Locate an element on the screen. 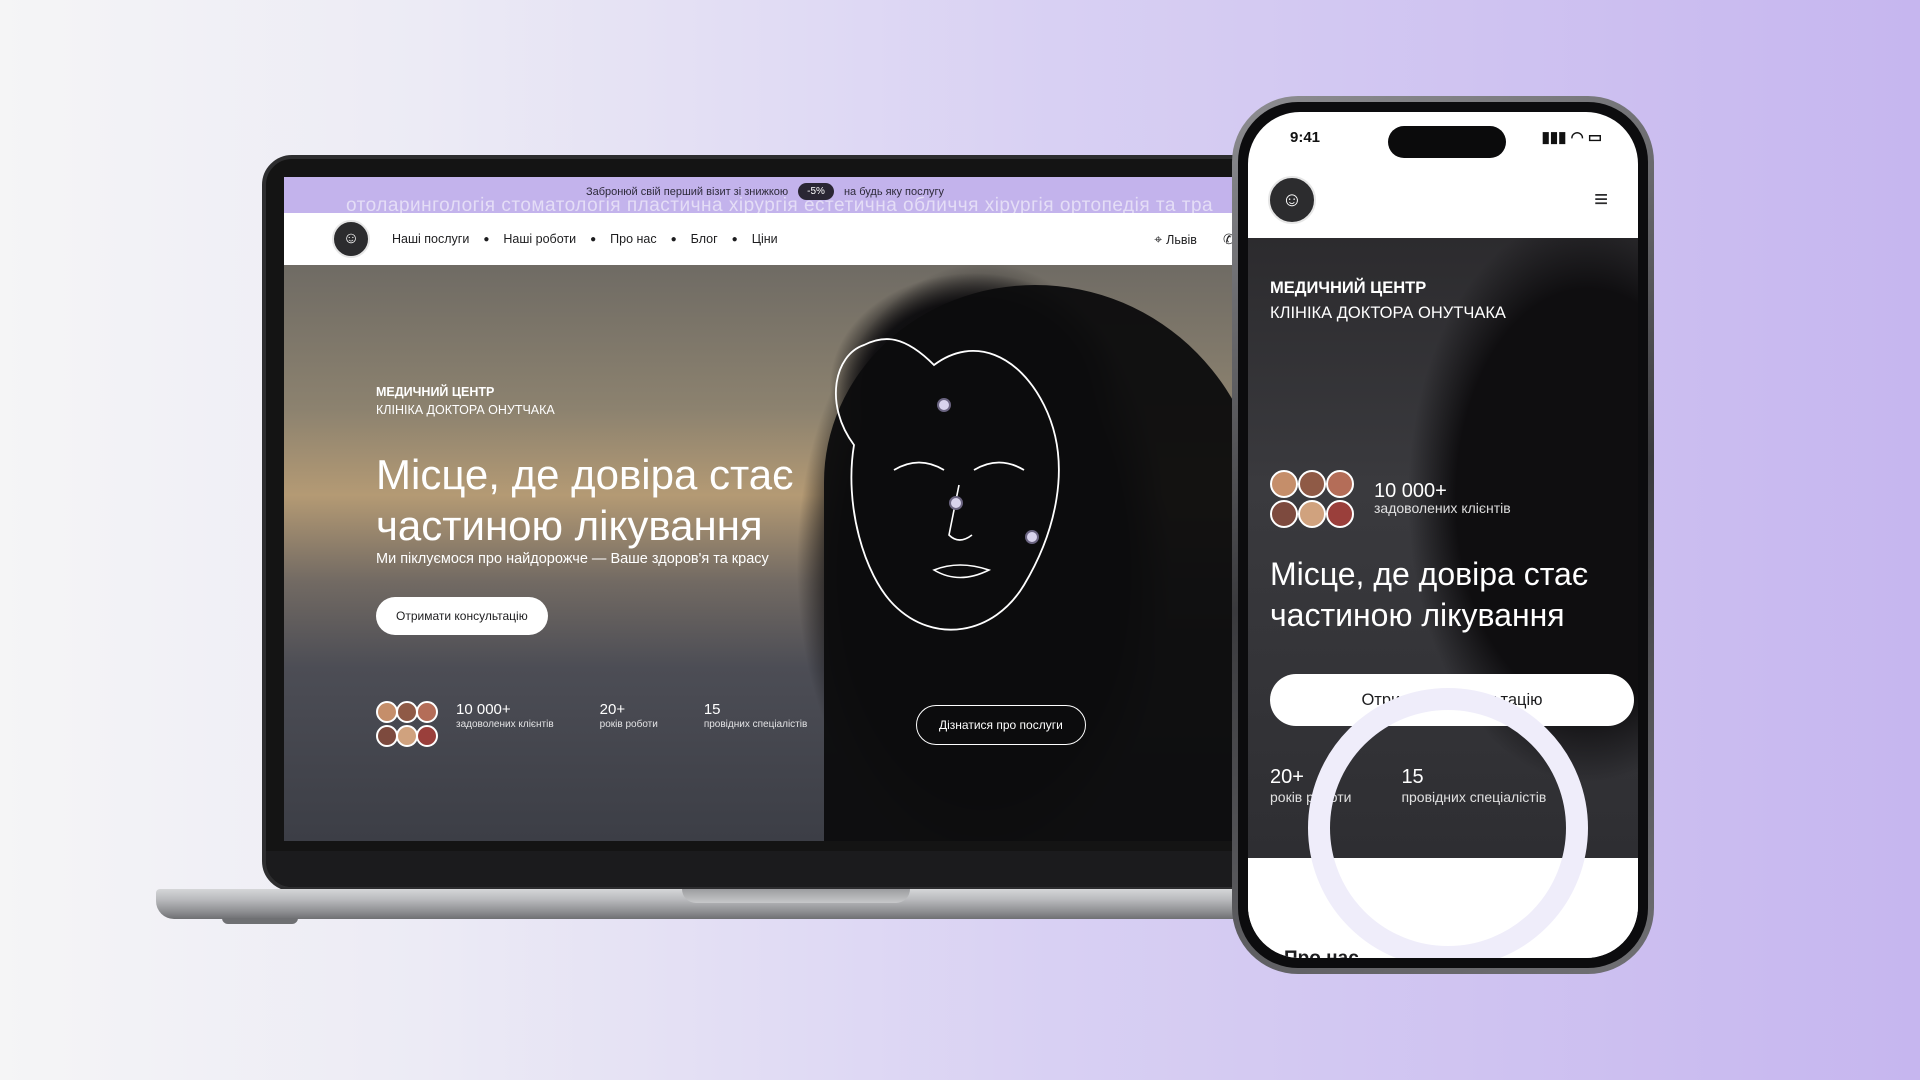  phone-kicker: МЕДИЧНИЙ ЦЕНТР КЛІНІКА ДОКТОРА ОНУТЧАКА is located at coordinates (1388, 301).